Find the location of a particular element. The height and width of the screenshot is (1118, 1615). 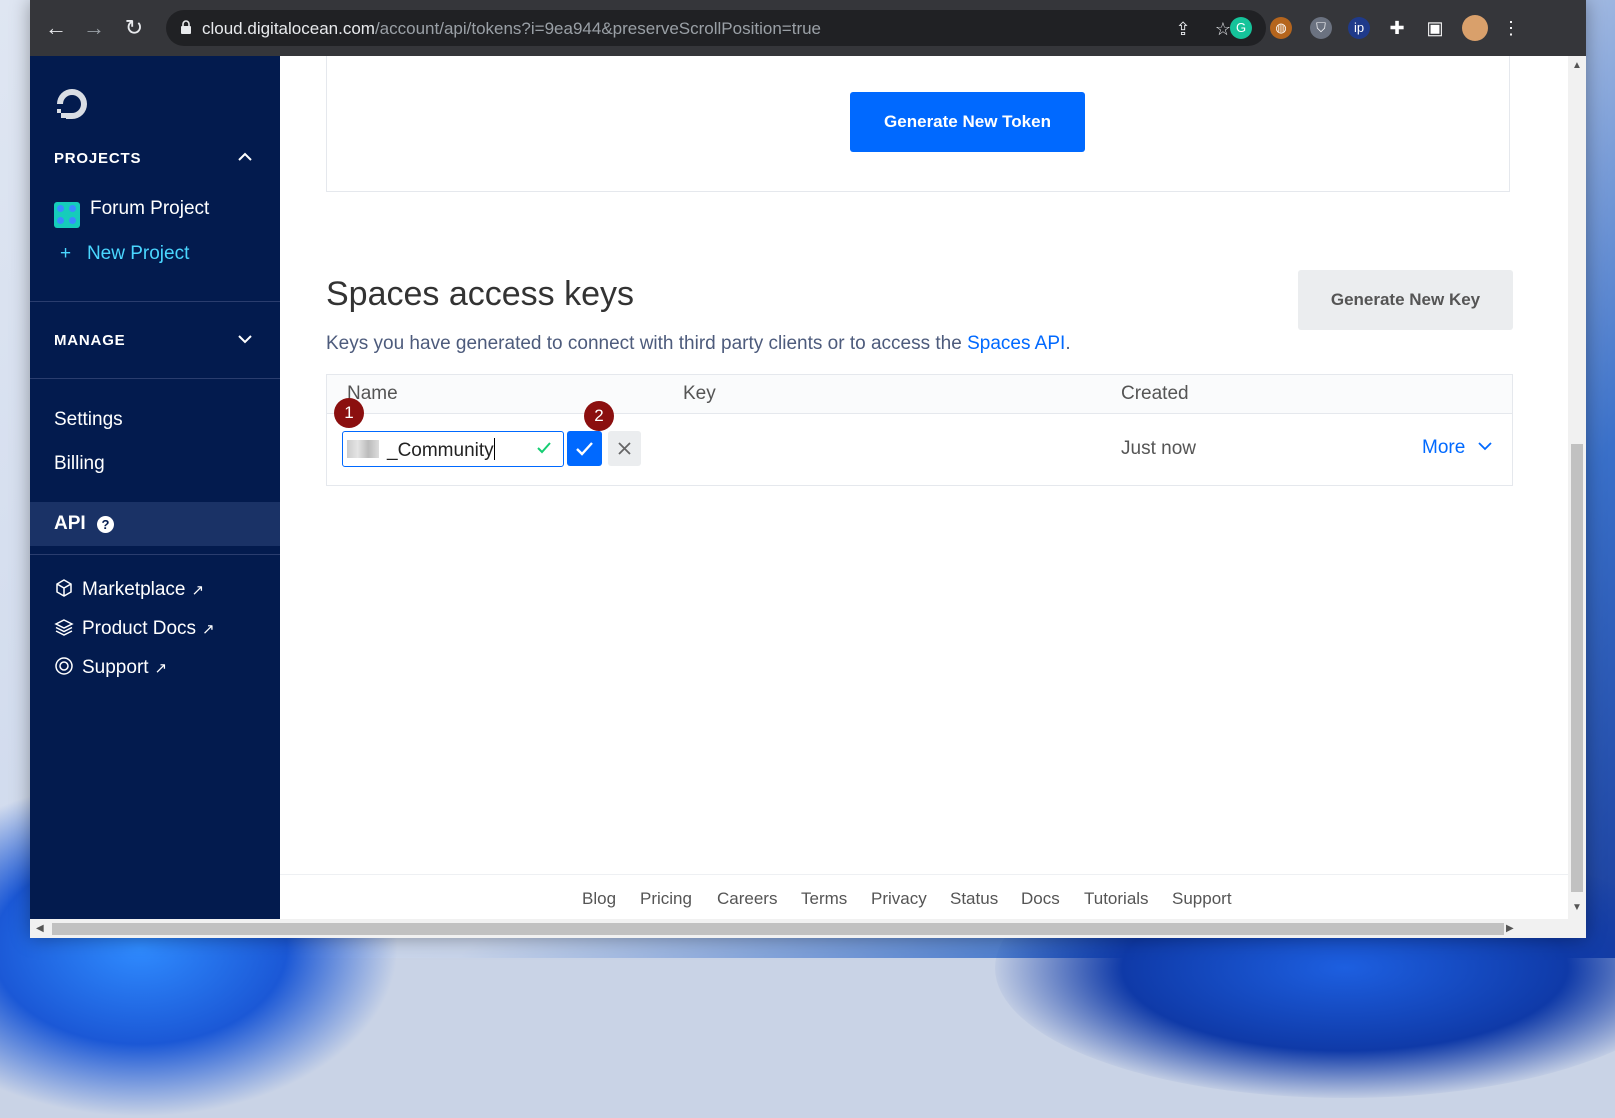

more-dropdown: More is located at coordinates (1457, 448).